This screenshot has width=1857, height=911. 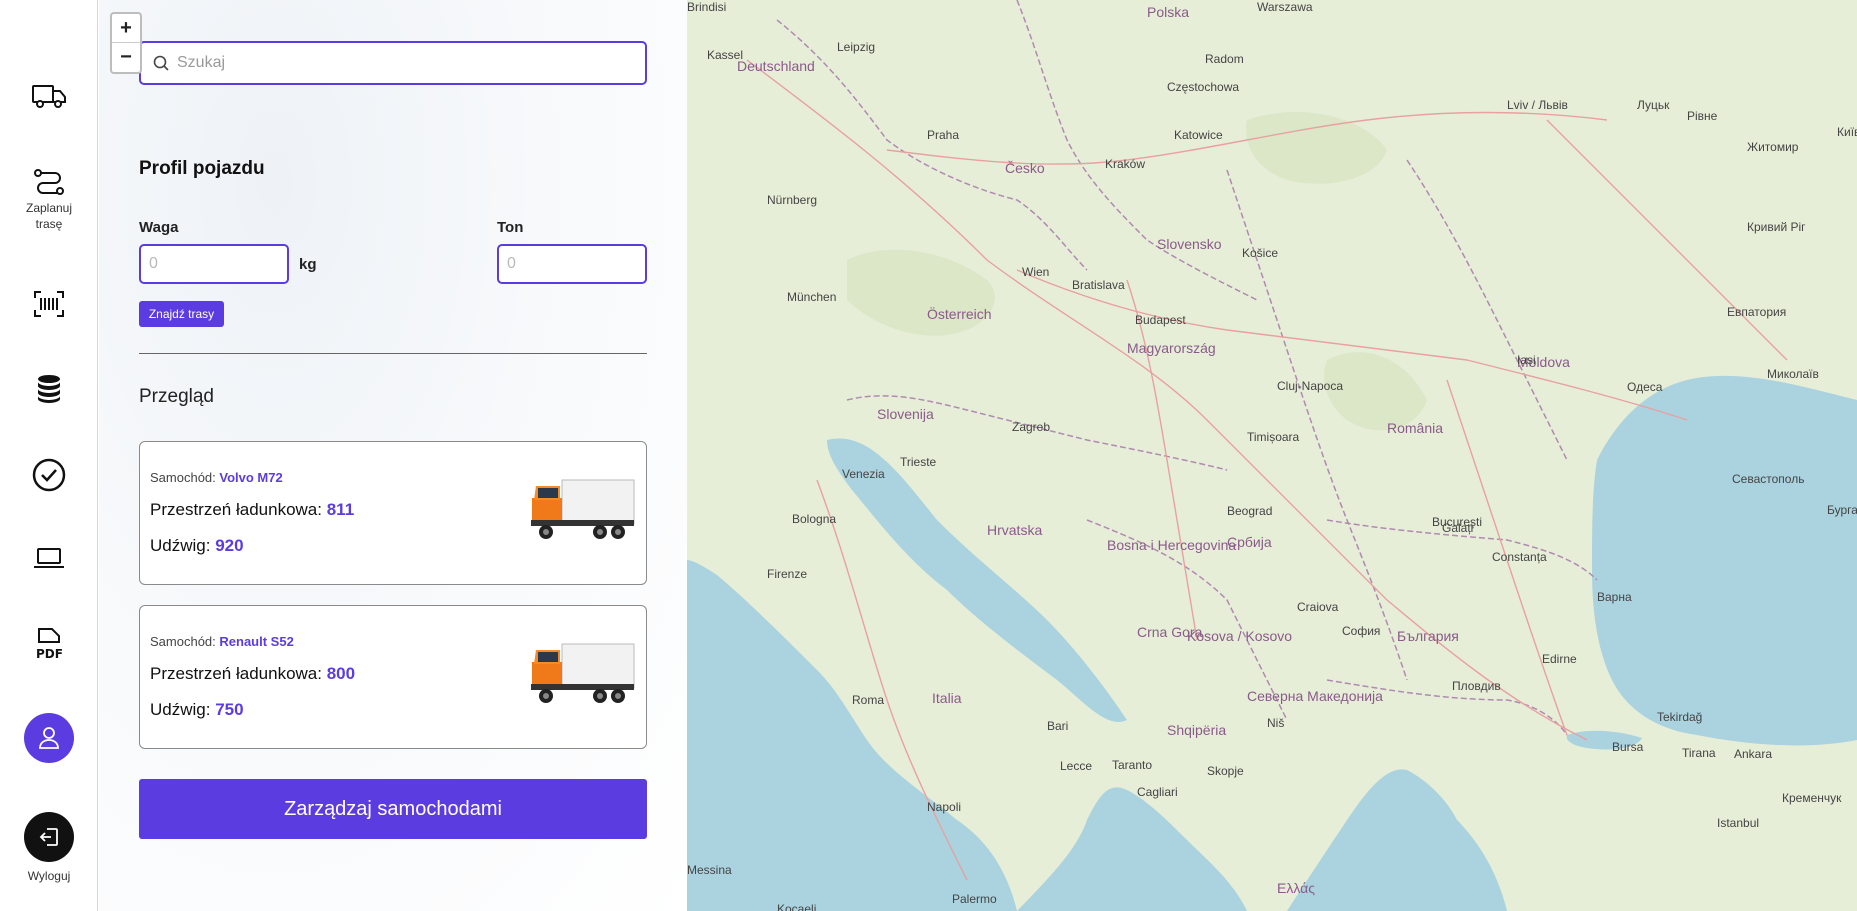 I want to click on car-line: Samochód: Renault S52, so click(x=222, y=641).